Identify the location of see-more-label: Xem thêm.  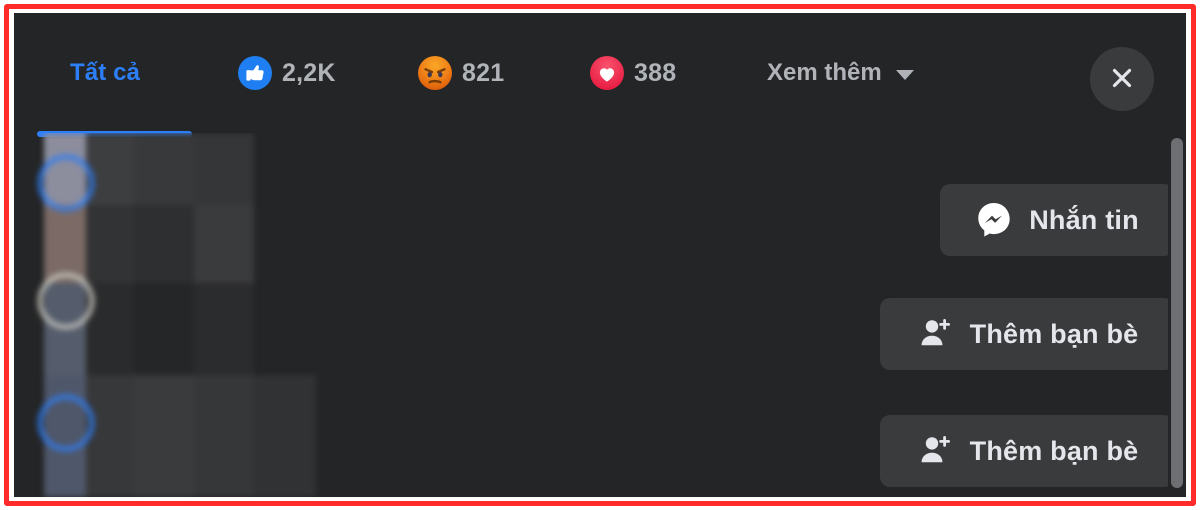
(824, 72).